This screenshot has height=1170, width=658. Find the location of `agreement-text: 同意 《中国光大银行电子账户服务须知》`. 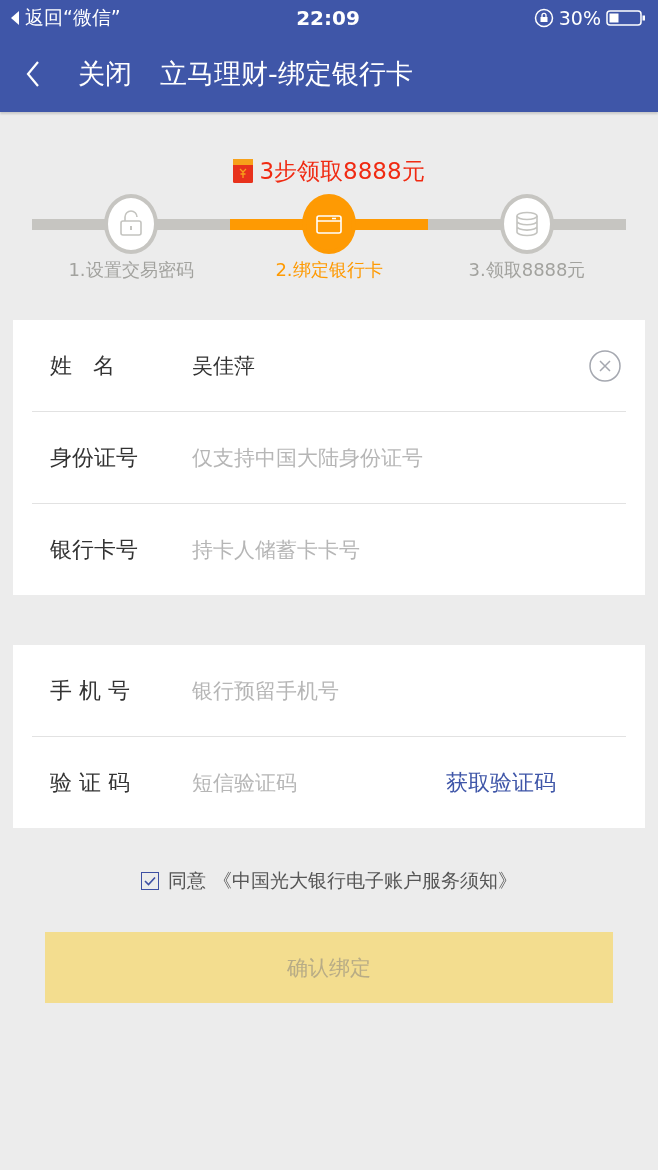

agreement-text: 同意 《中国光大银行电子账户服务须知》 is located at coordinates (342, 880).